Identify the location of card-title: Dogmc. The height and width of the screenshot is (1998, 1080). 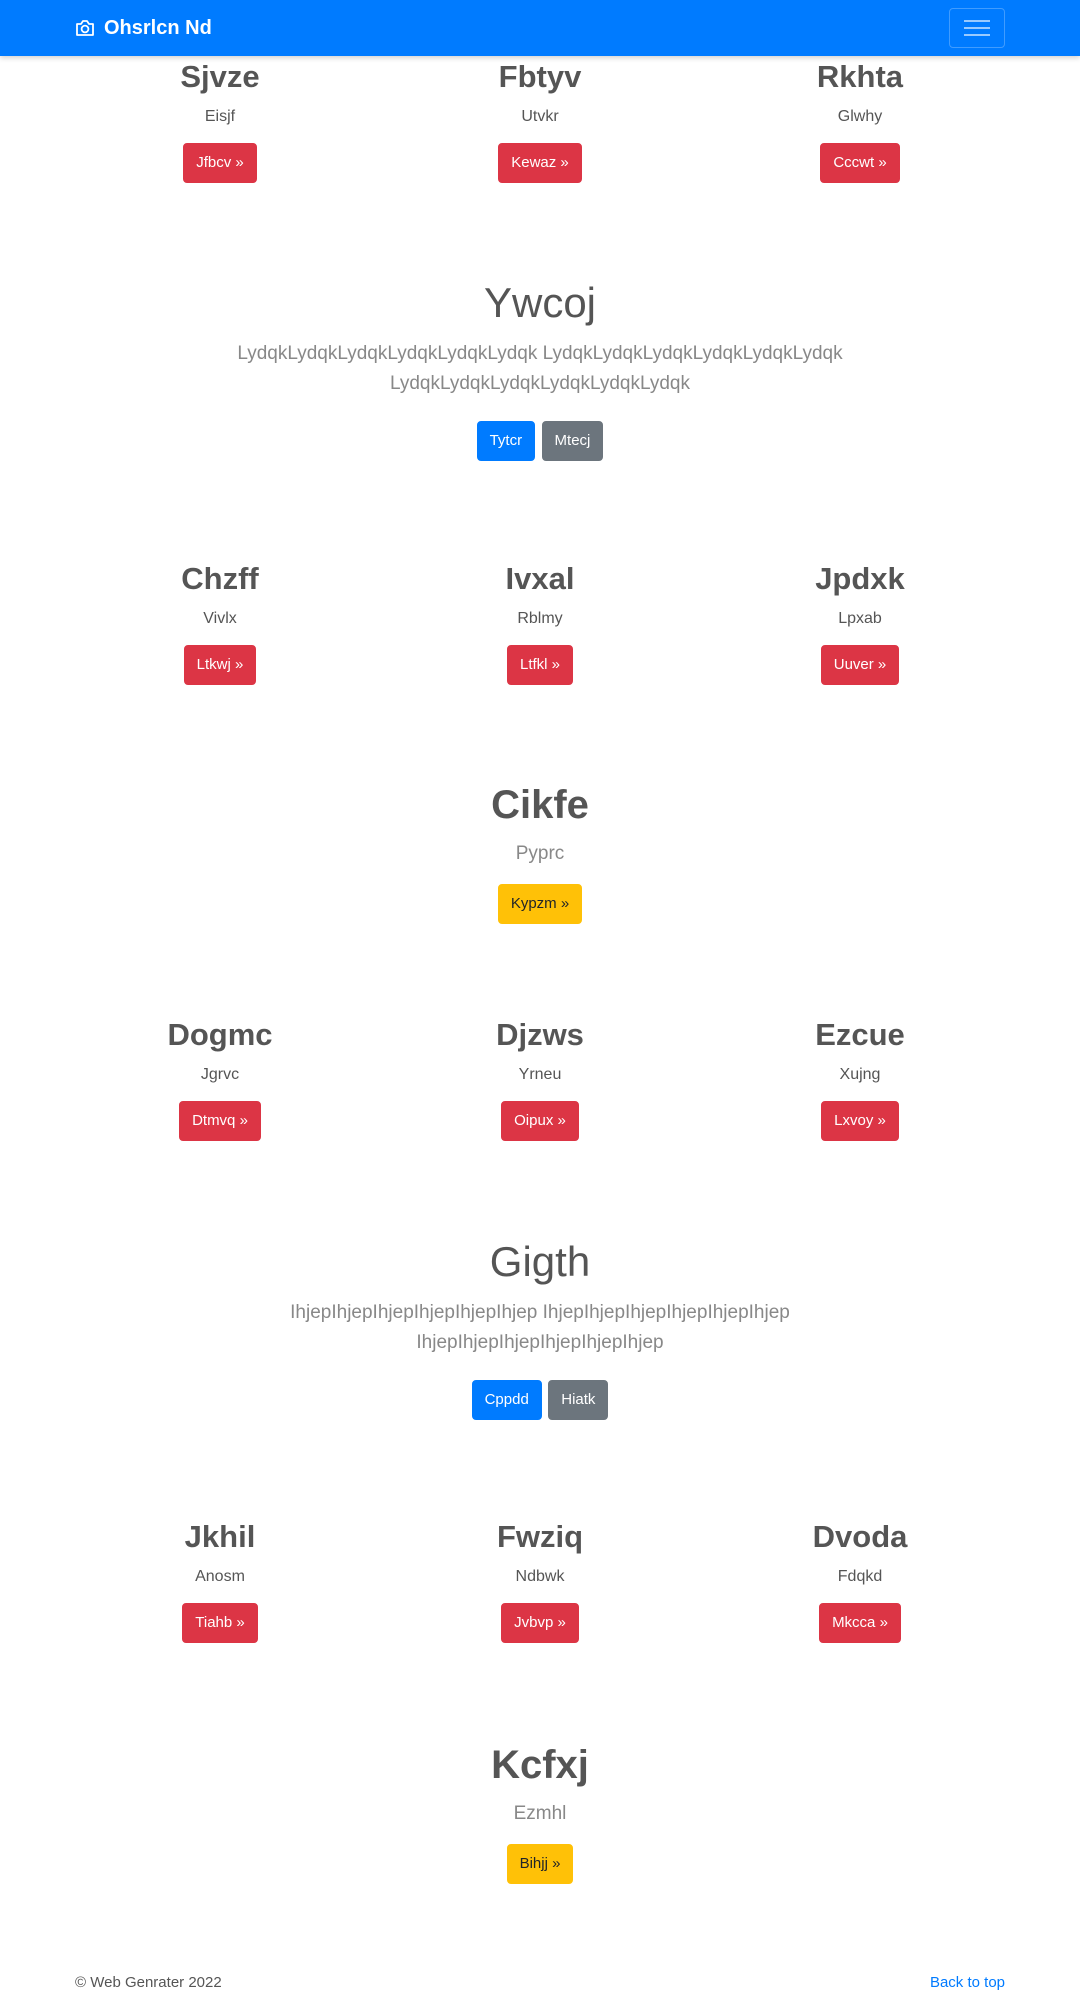
(220, 1034).